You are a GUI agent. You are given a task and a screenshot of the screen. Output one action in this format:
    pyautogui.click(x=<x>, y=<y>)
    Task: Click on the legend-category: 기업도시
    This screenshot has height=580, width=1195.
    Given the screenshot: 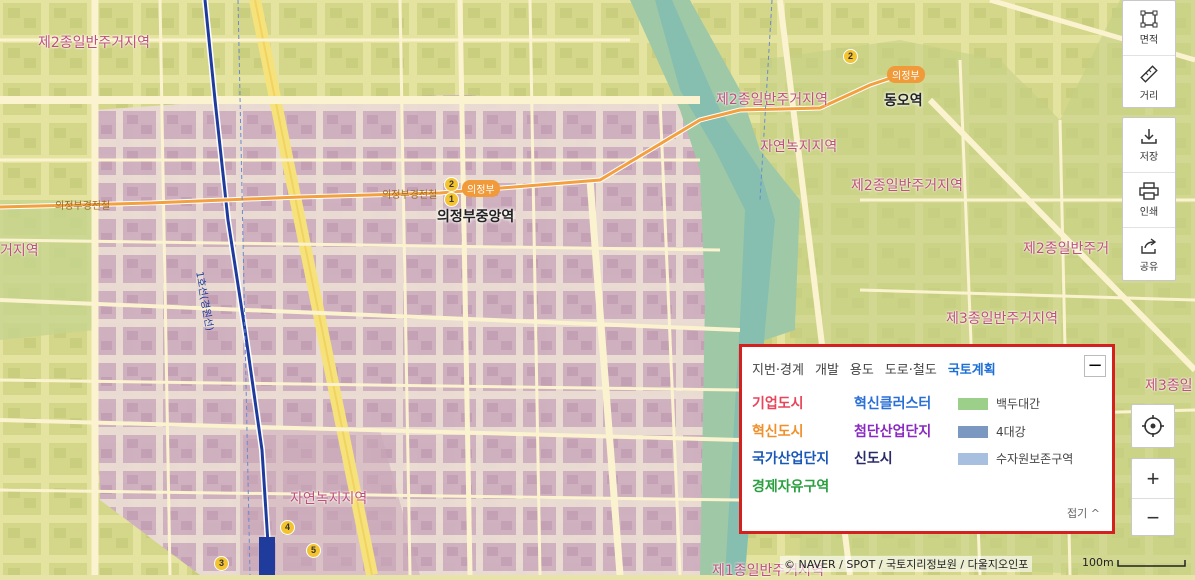 What is the action you would take?
    pyautogui.click(x=778, y=404)
    